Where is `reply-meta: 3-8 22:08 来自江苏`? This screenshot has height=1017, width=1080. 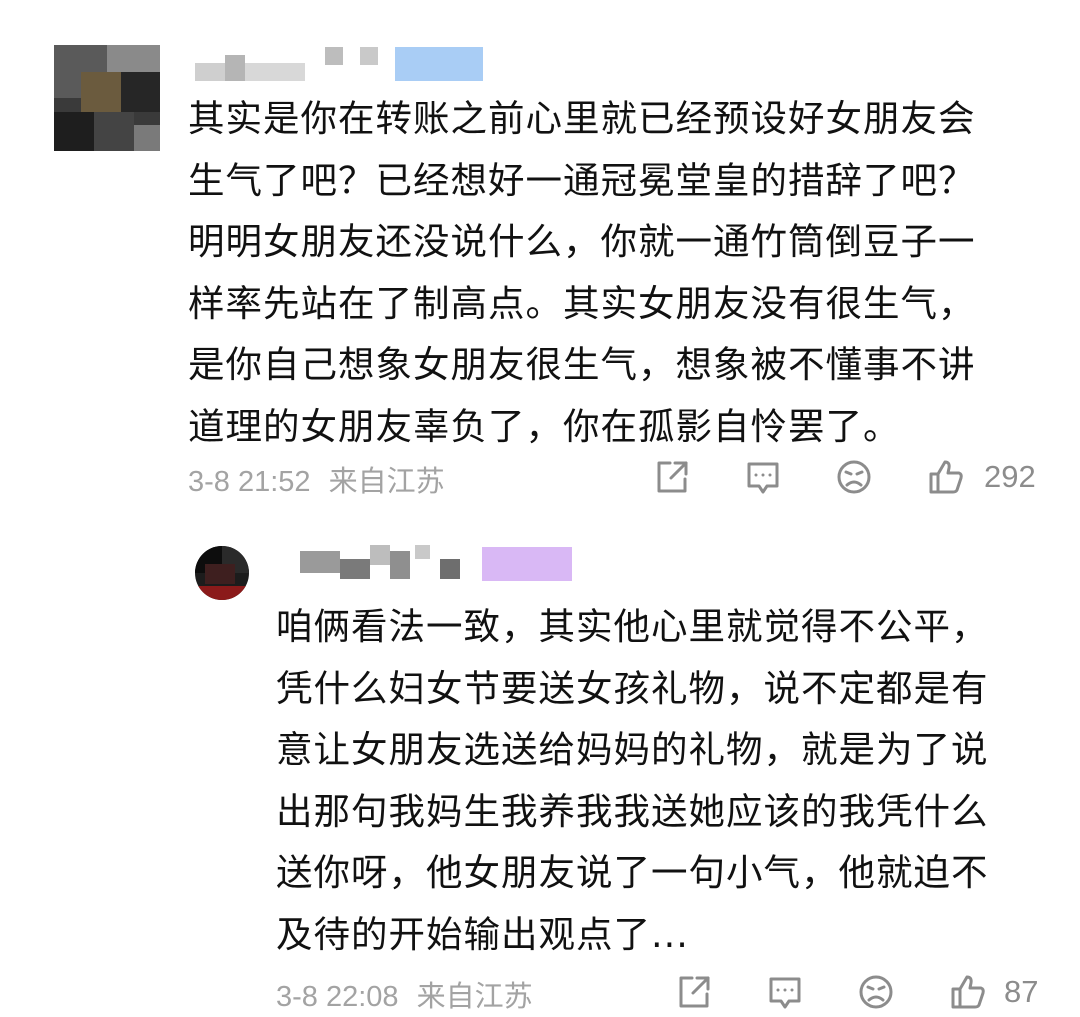 reply-meta: 3-8 22:08 来自江苏 is located at coordinates (404, 994).